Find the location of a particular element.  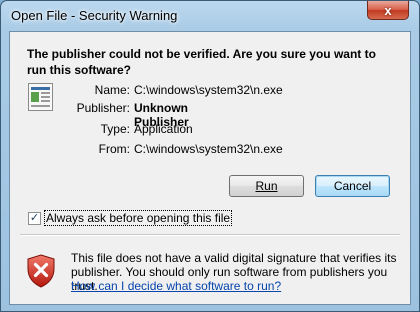

cancel-button-label: Cancel is located at coordinates (352, 186).